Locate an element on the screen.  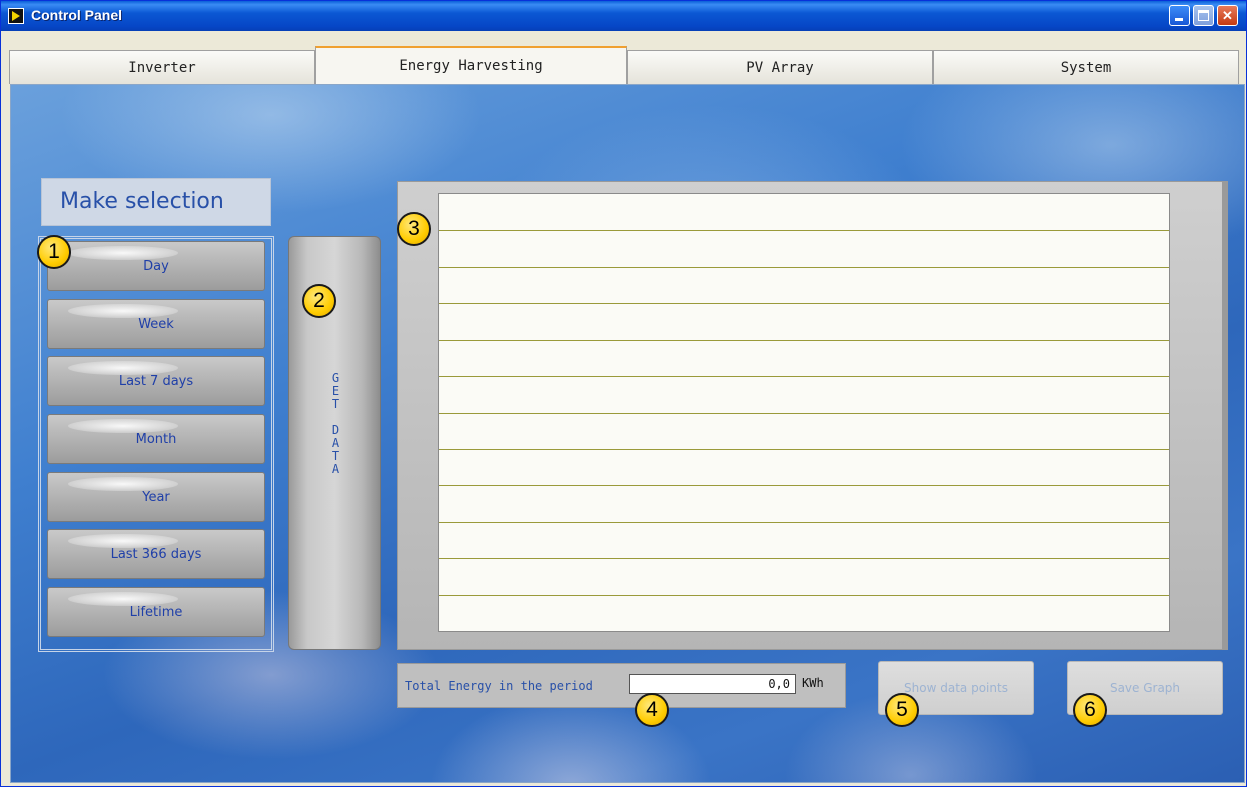
option-label: Lifetime is located at coordinates (156, 612).